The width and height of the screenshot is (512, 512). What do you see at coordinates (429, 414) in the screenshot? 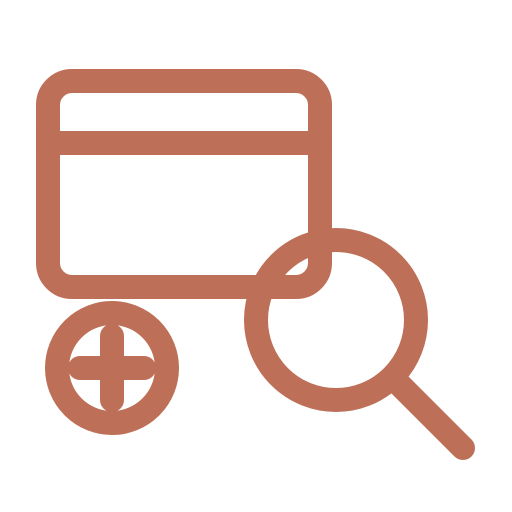
I see `magnifier-handle` at bounding box center [429, 414].